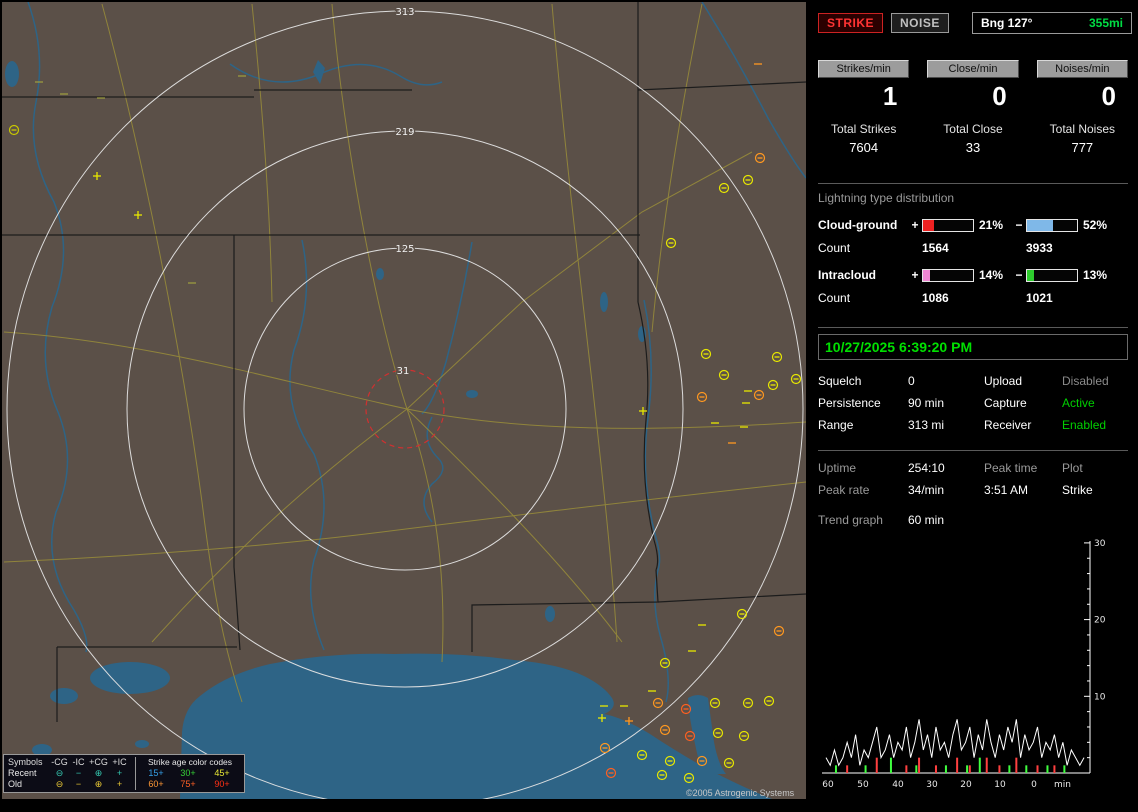  I want to click on total-noises-label: Total Noises, so click(1082, 129).